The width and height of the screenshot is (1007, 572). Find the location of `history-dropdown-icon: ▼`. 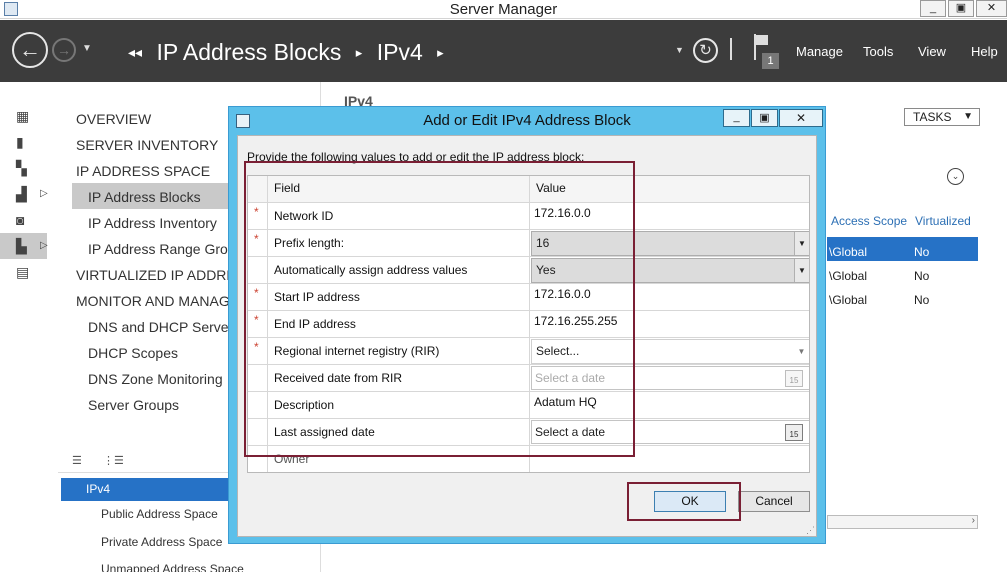

history-dropdown-icon: ▼ is located at coordinates (87, 48).